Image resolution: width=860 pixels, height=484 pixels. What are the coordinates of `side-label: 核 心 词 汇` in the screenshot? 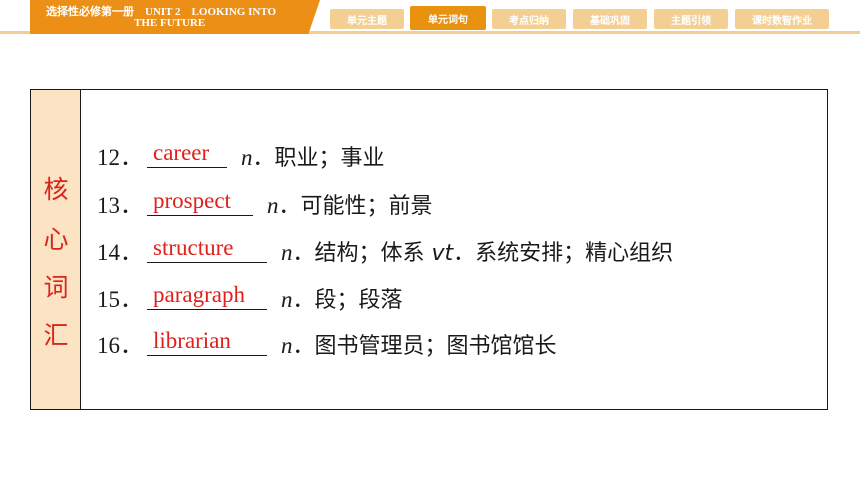 It's located at (56, 249).